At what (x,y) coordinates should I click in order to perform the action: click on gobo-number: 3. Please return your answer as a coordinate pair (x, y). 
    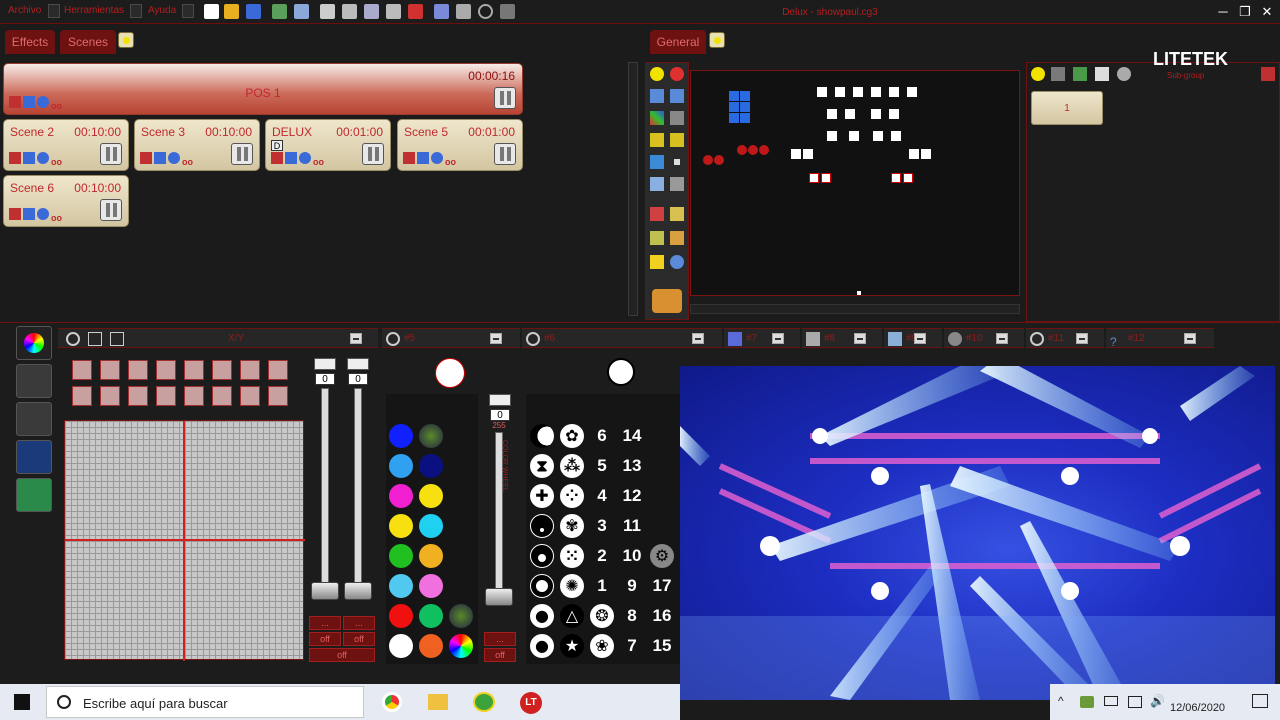
    Looking at the image, I should click on (602, 526).